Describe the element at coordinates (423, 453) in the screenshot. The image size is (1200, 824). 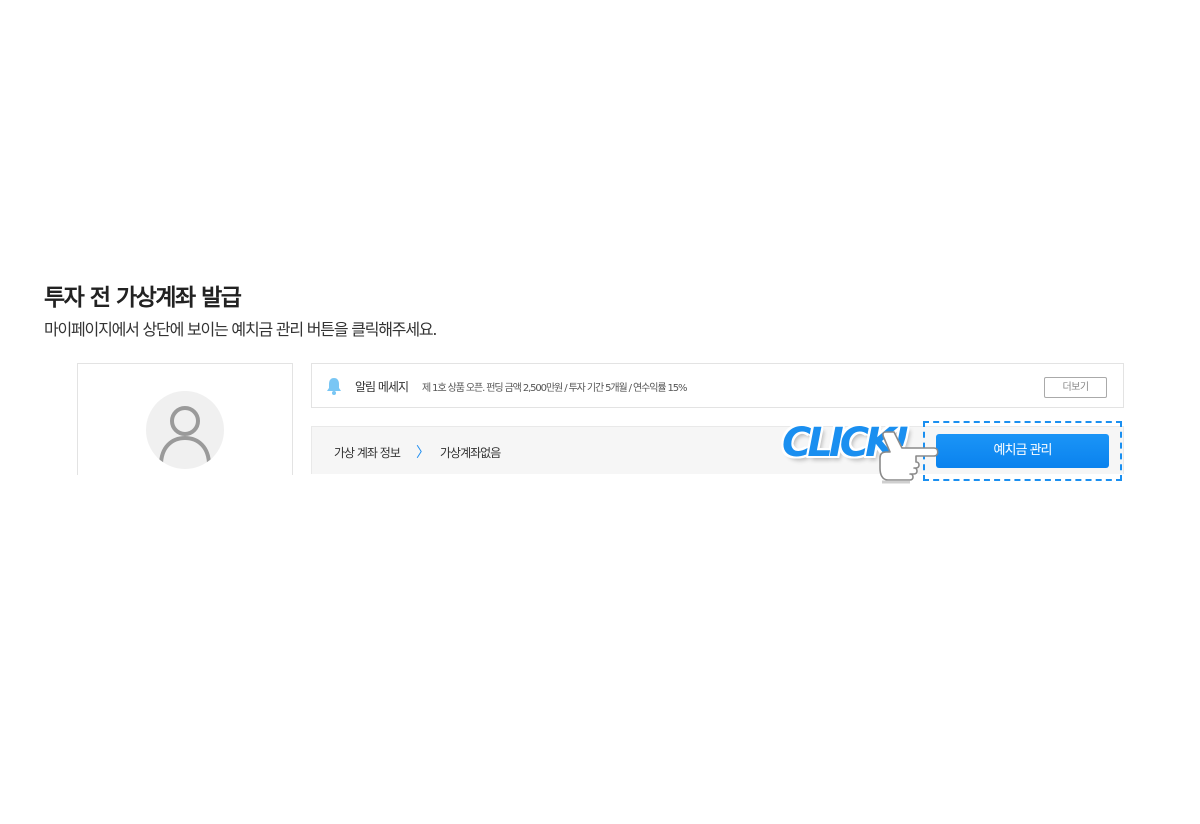
I see `chevron-right-icon: 〉` at that location.